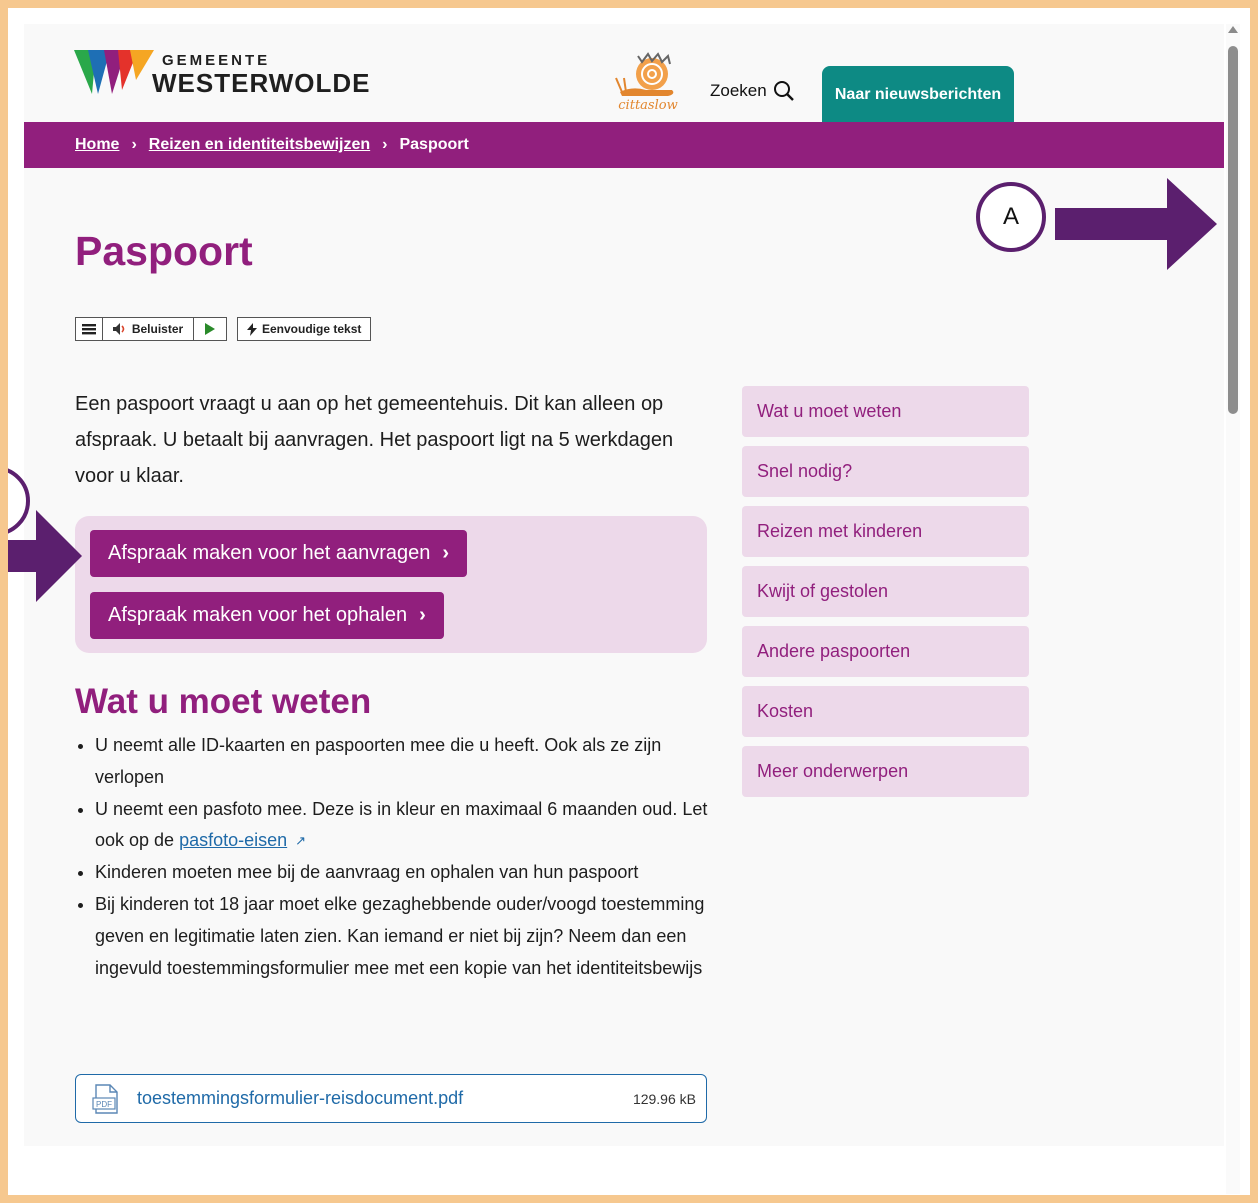  I want to click on appointment-apply-button: Afspraak maken voor het aanvragen ›, so click(279, 553).